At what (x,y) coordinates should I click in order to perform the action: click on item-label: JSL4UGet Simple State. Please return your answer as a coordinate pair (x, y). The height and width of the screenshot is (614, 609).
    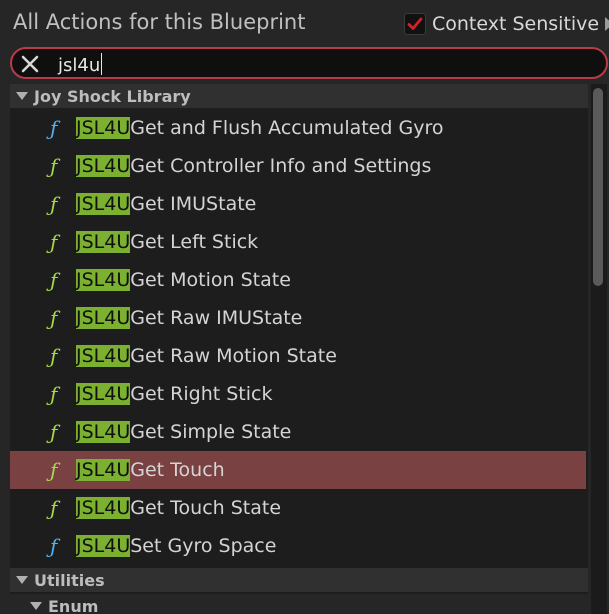
    Looking at the image, I should click on (184, 432).